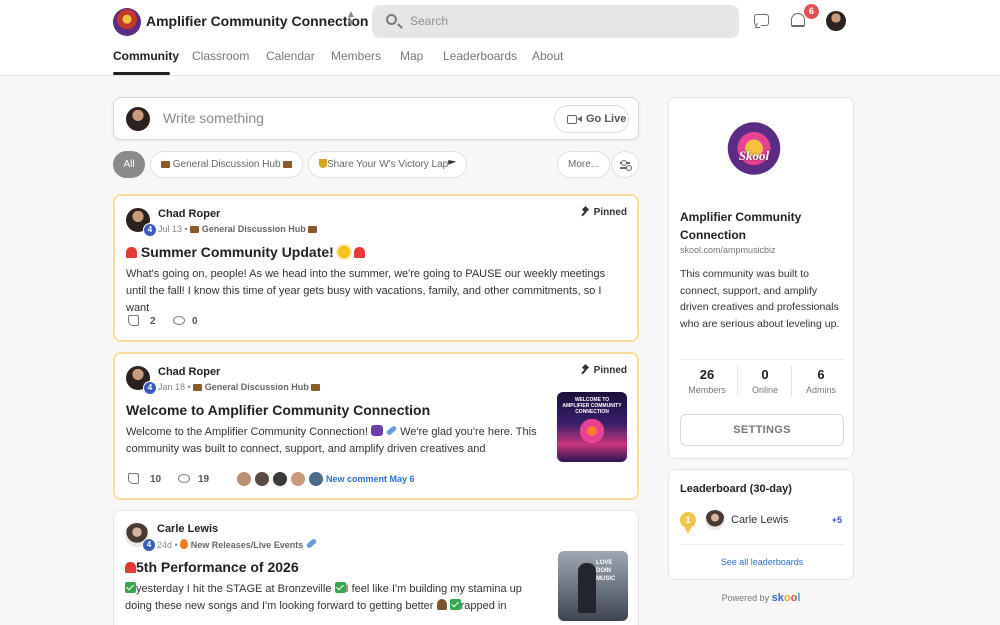 The width and height of the screenshot is (1000, 625). What do you see at coordinates (759, 520) in the screenshot?
I see `leader-name: Carle Lewis` at bounding box center [759, 520].